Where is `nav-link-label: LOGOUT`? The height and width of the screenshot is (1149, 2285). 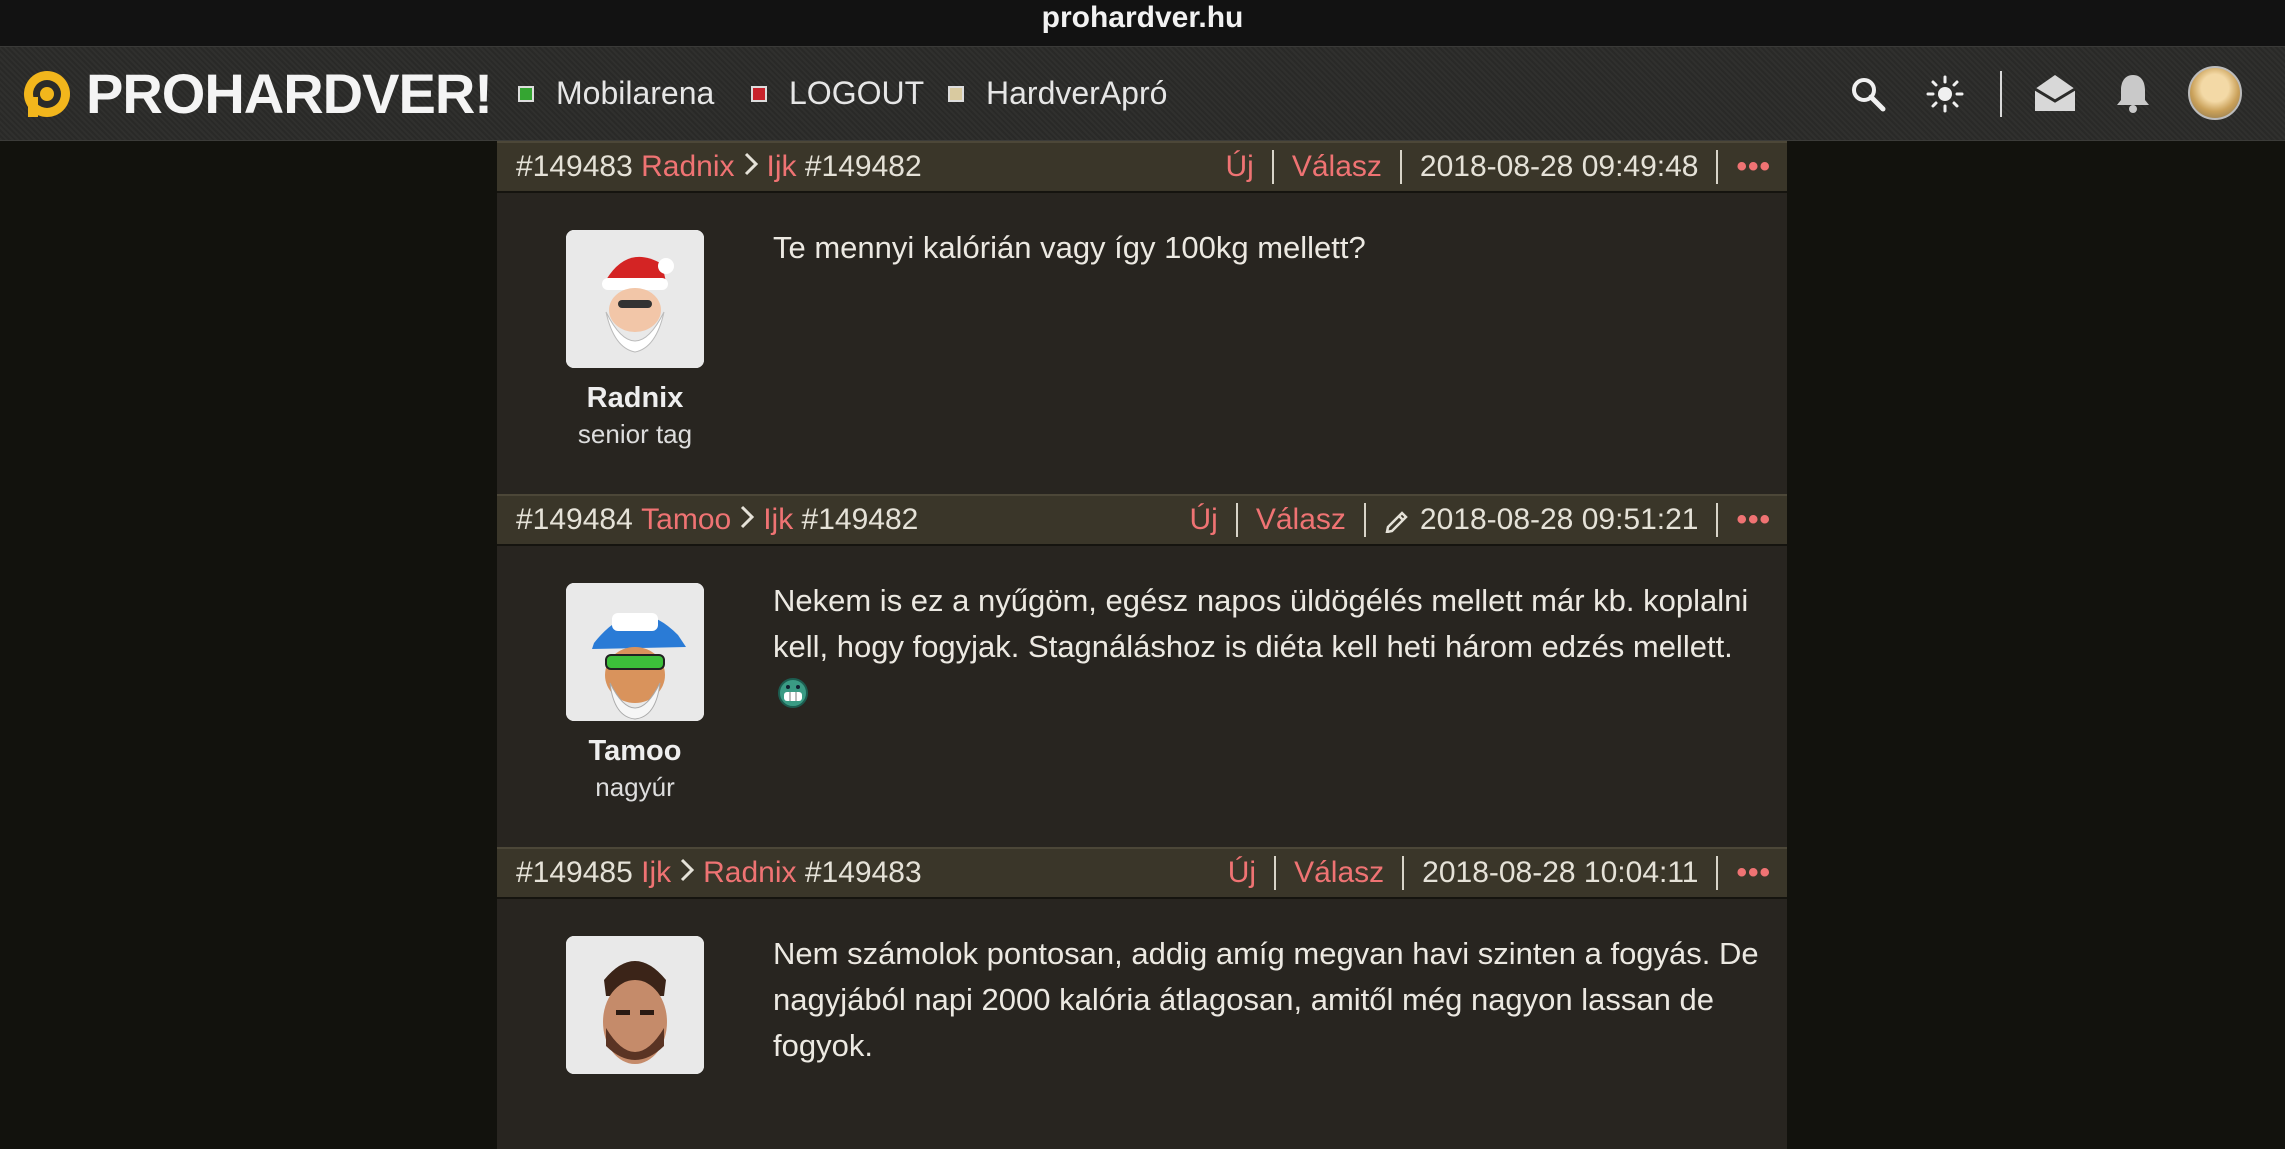
nav-link-label: LOGOUT is located at coordinates (857, 93).